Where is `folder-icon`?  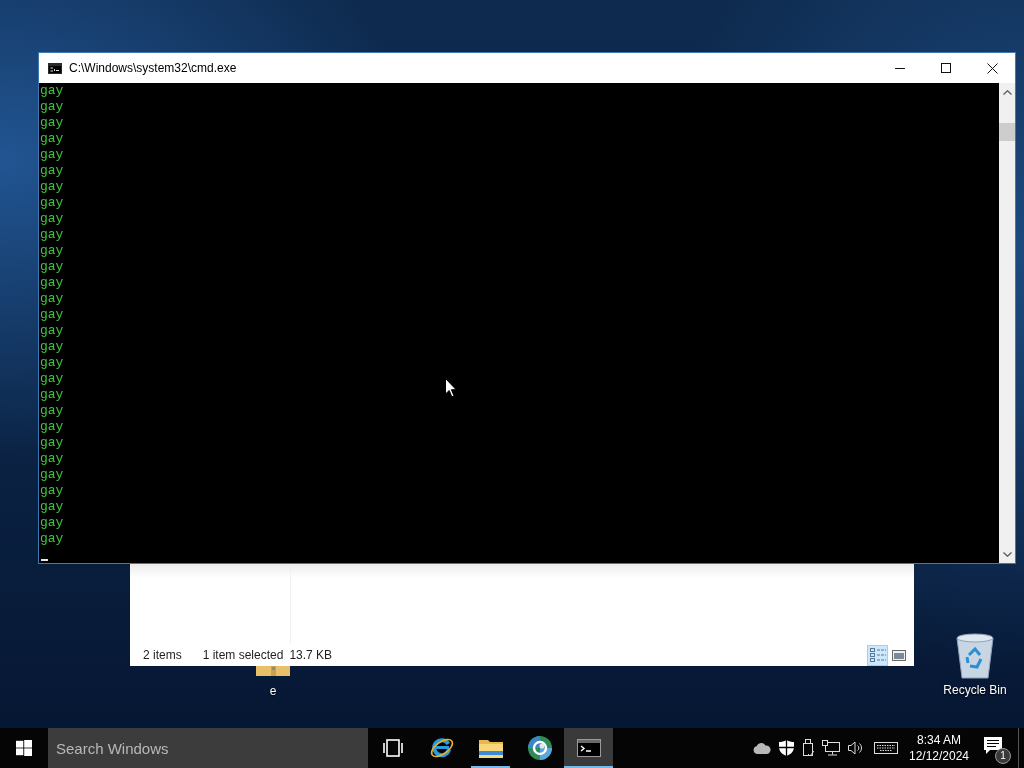
folder-icon is located at coordinates (490, 748).